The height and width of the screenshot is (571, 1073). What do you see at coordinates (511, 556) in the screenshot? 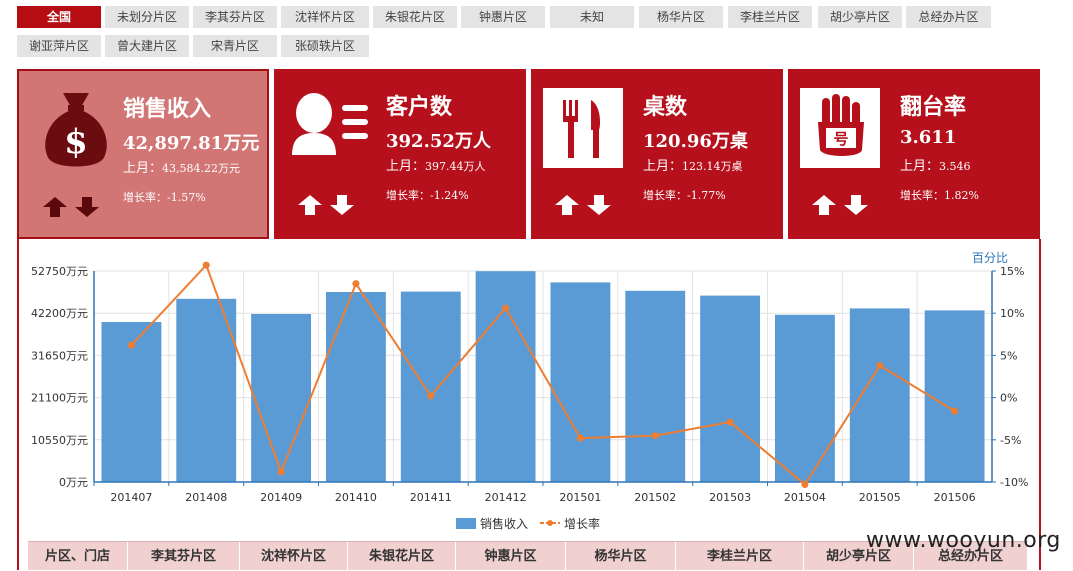
I see `table-col-header: 钟惠片区` at bounding box center [511, 556].